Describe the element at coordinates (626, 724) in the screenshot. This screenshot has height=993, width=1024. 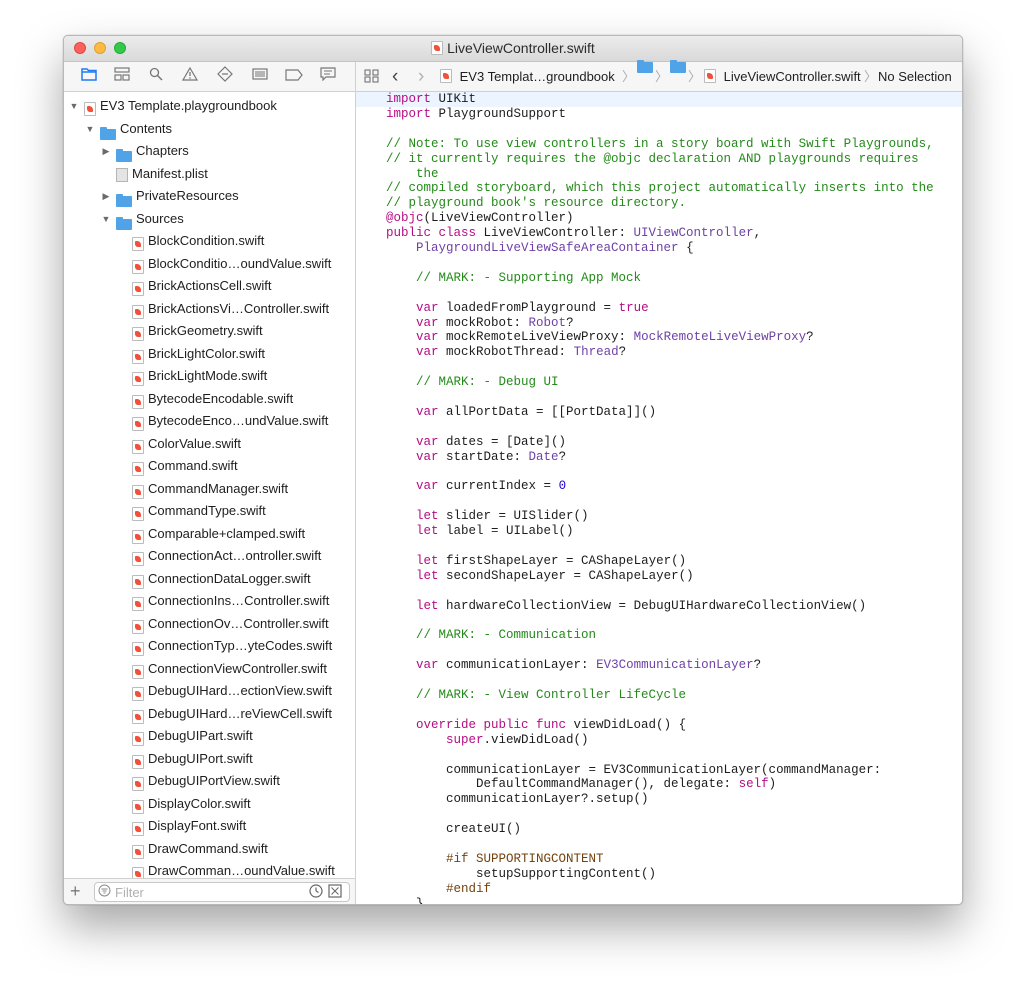
I see `code-token: viewDidLoad() {` at that location.